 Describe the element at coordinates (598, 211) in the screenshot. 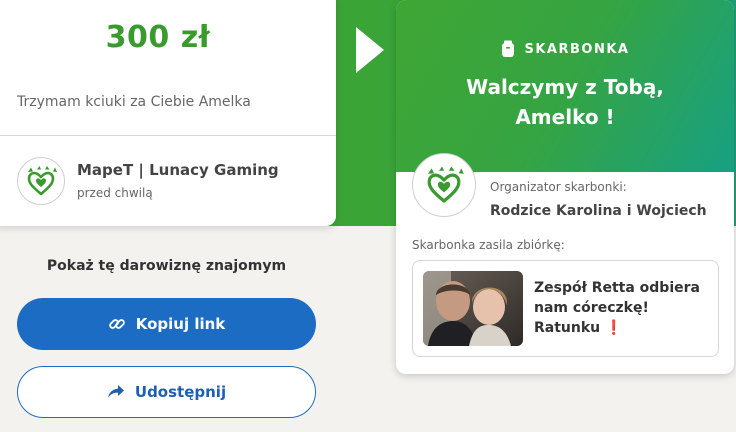

I see `organizer-name: Rodzice Karolina i Wojciech` at that location.